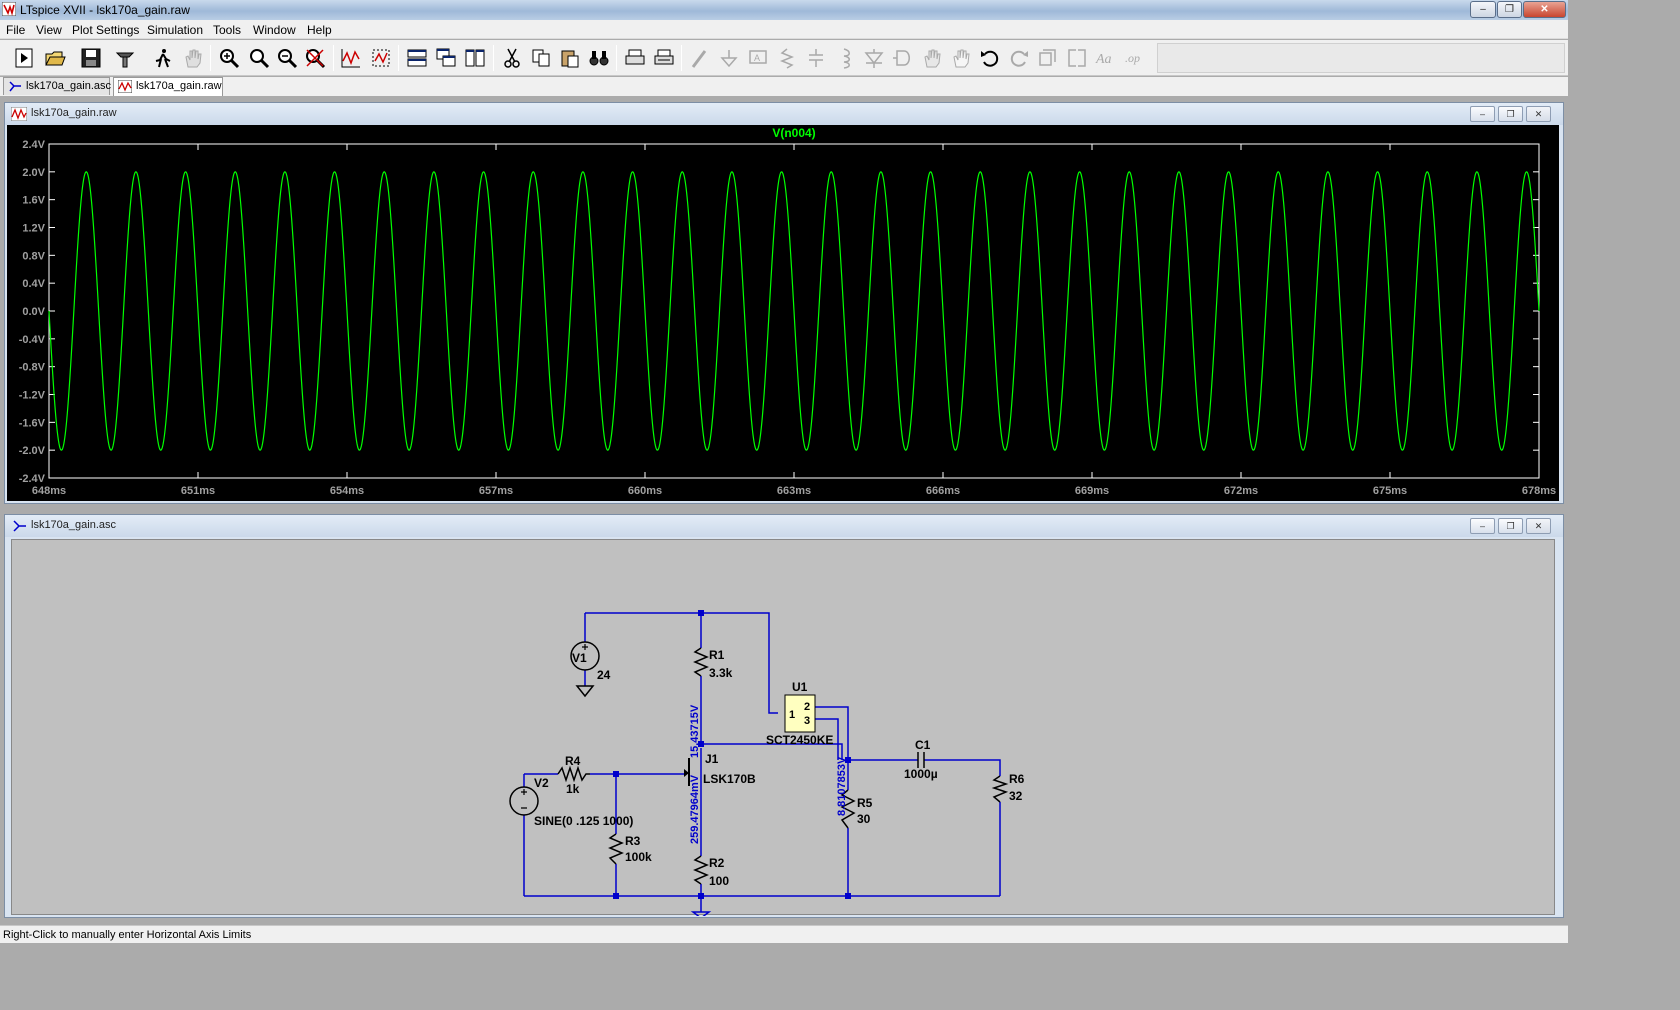 The height and width of the screenshot is (1010, 1680). Describe the element at coordinates (475, 58) in the screenshot. I see `tile-vertical-icon` at that location.